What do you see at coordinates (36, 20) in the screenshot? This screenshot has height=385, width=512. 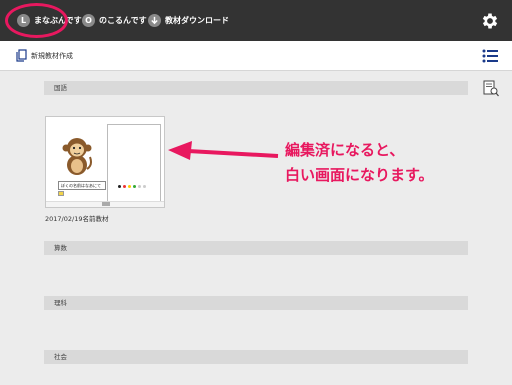 I see `highlight-oval` at bounding box center [36, 20].